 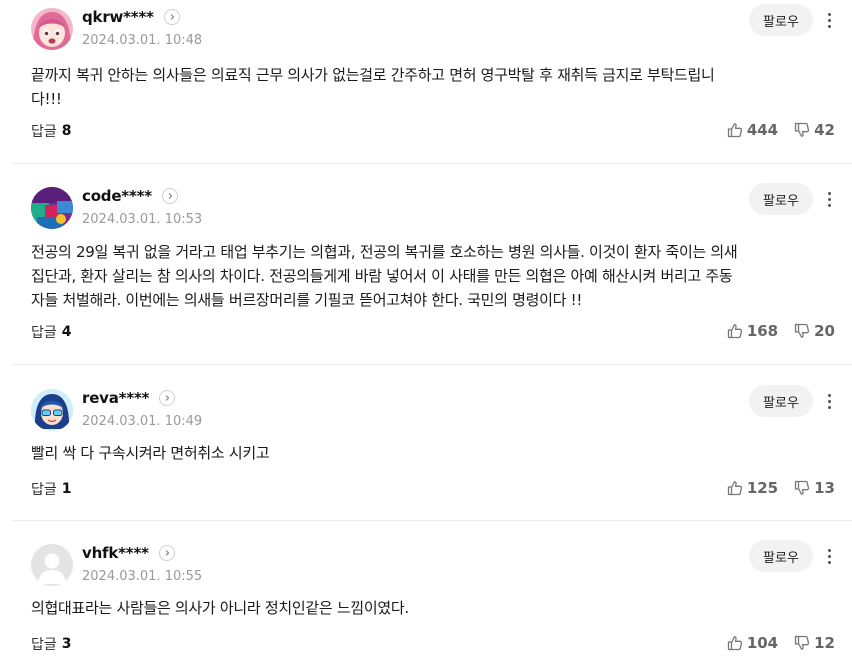 What do you see at coordinates (66, 489) in the screenshot?
I see `reply-count: 1` at bounding box center [66, 489].